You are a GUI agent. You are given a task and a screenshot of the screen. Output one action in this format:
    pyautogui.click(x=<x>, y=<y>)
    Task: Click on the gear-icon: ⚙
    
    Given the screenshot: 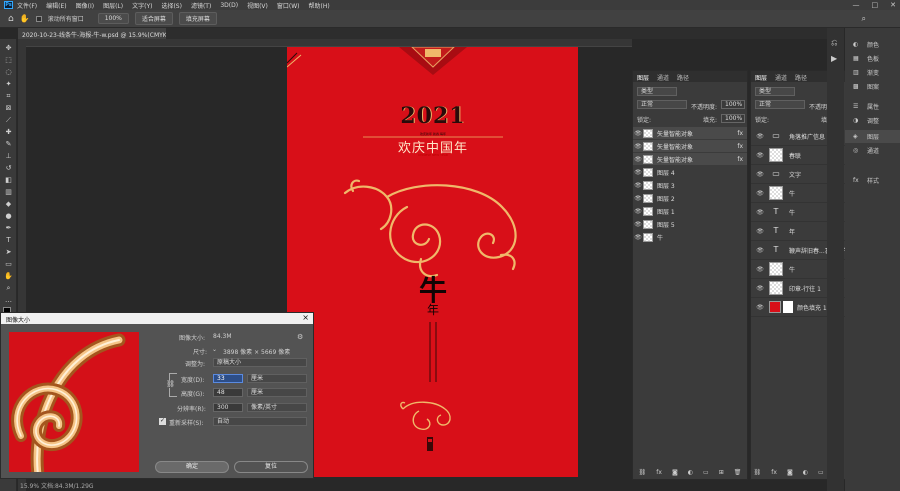 What is the action you would take?
    pyautogui.click(x=300, y=337)
    